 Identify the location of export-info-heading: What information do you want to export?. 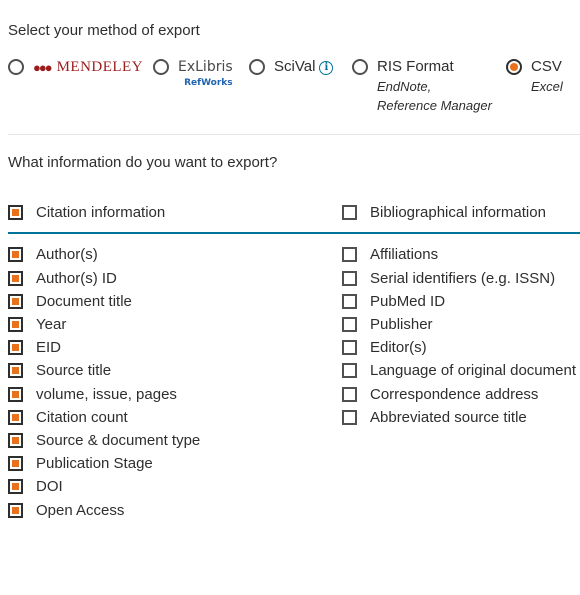
(143, 162).